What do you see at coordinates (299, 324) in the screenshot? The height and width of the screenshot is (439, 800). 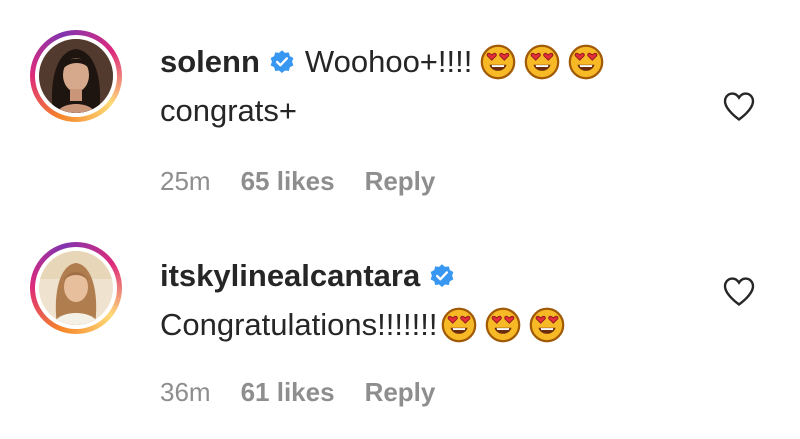 I see `comment-text: Congratulations!!!!!!!` at bounding box center [299, 324].